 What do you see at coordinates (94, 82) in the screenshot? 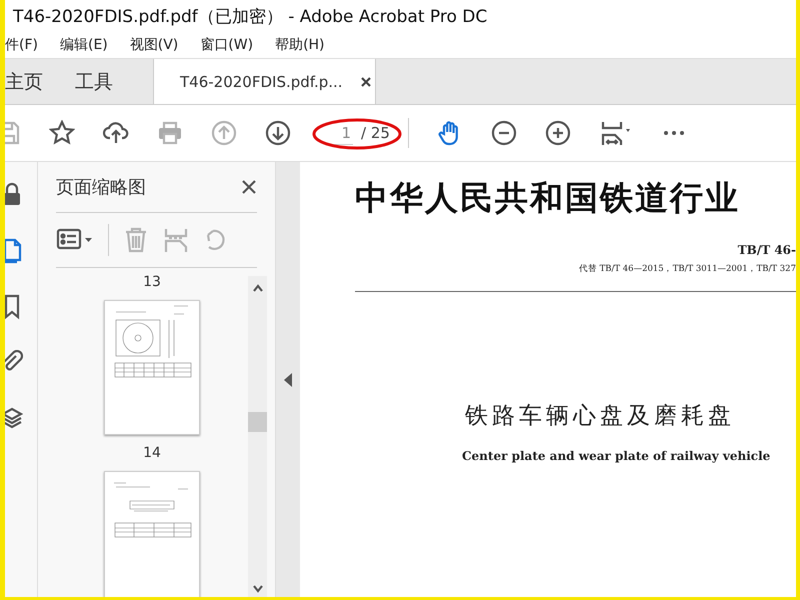
I see `tab-label: 工具` at bounding box center [94, 82].